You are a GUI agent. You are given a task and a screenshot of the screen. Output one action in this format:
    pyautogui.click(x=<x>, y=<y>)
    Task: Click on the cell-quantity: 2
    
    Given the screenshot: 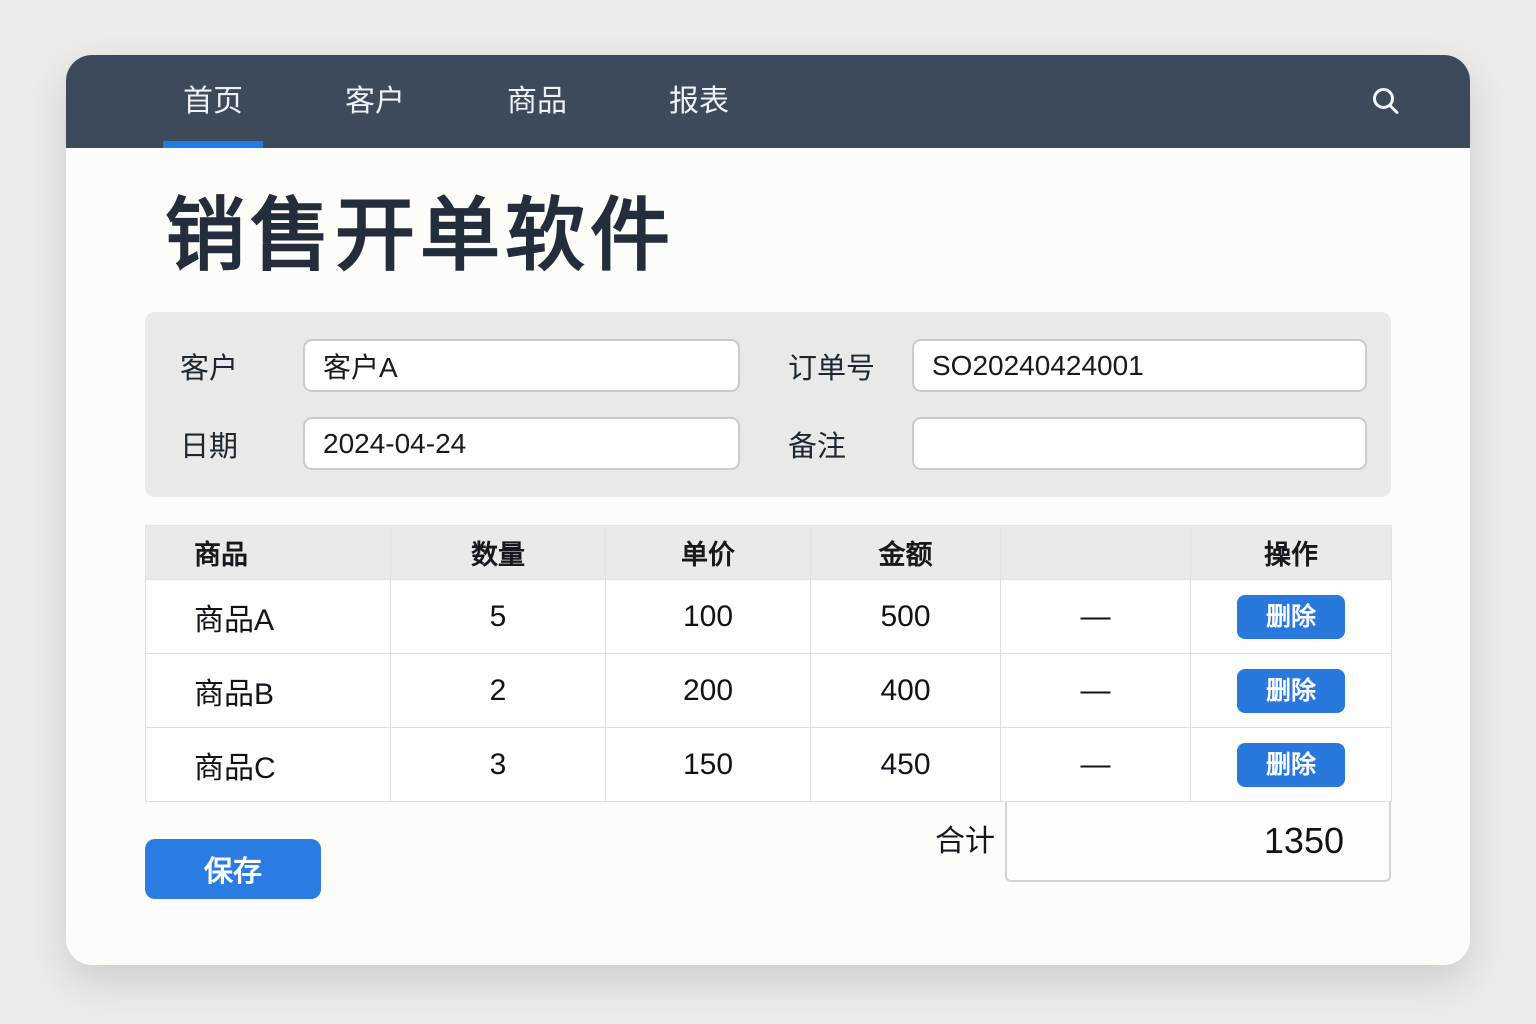 What is the action you would take?
    pyautogui.click(x=498, y=690)
    